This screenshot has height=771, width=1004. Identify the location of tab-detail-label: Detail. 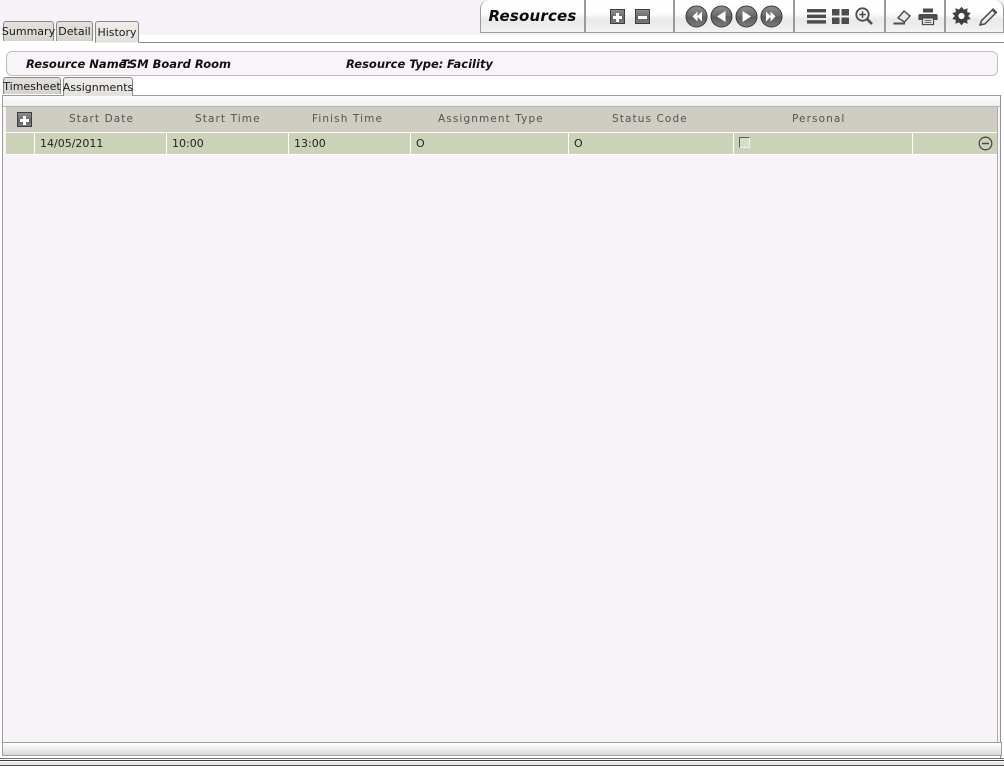
(74, 31).